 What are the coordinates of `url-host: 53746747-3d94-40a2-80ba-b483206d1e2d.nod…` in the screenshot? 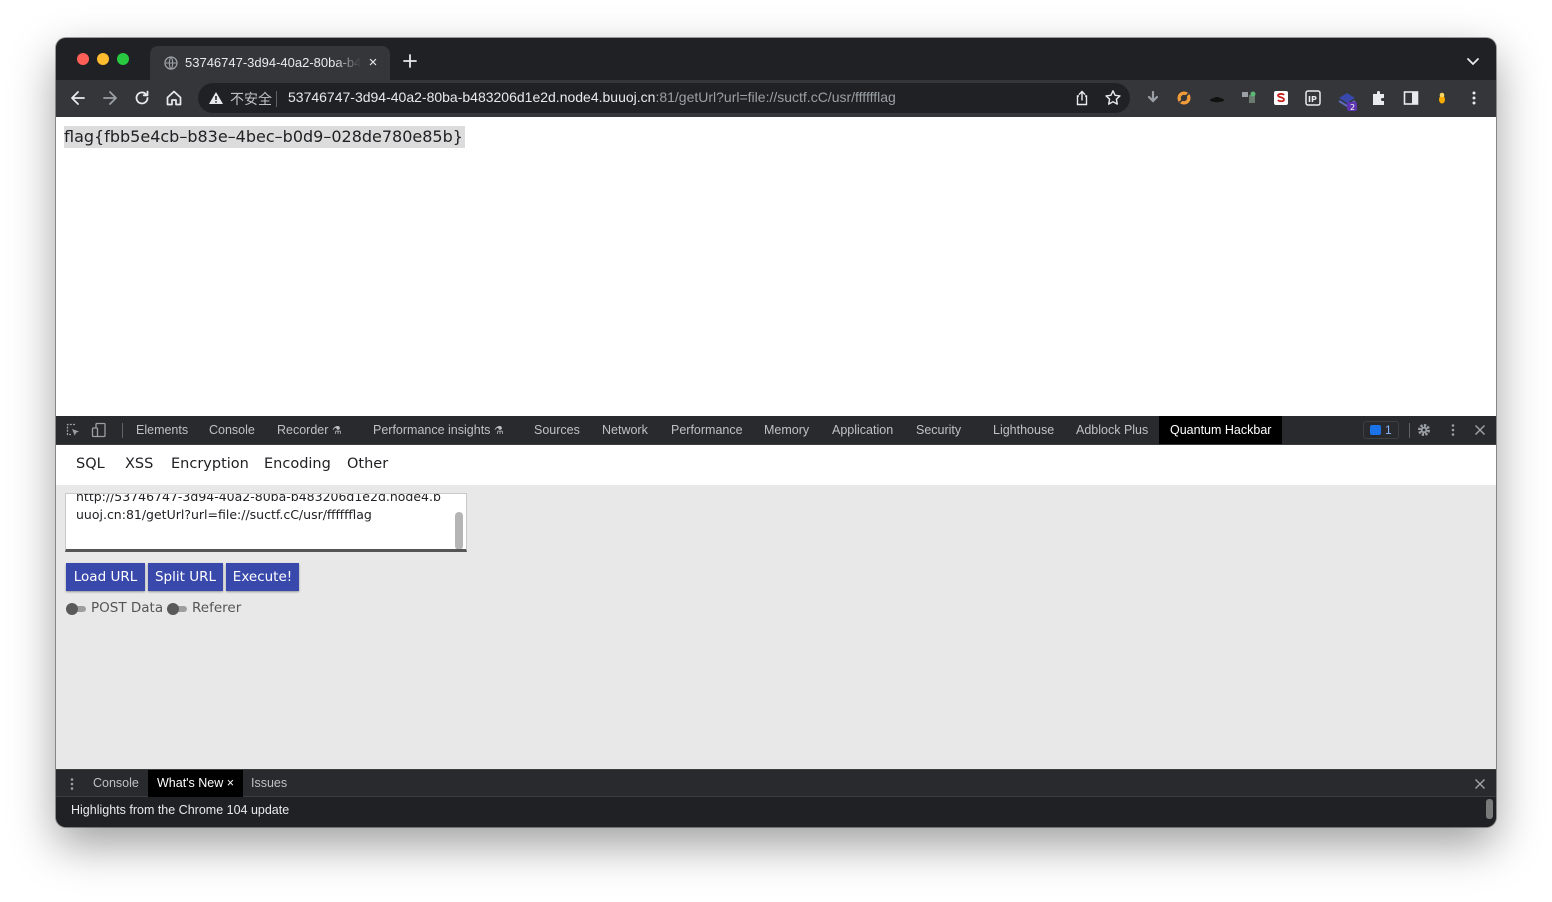 It's located at (472, 97).